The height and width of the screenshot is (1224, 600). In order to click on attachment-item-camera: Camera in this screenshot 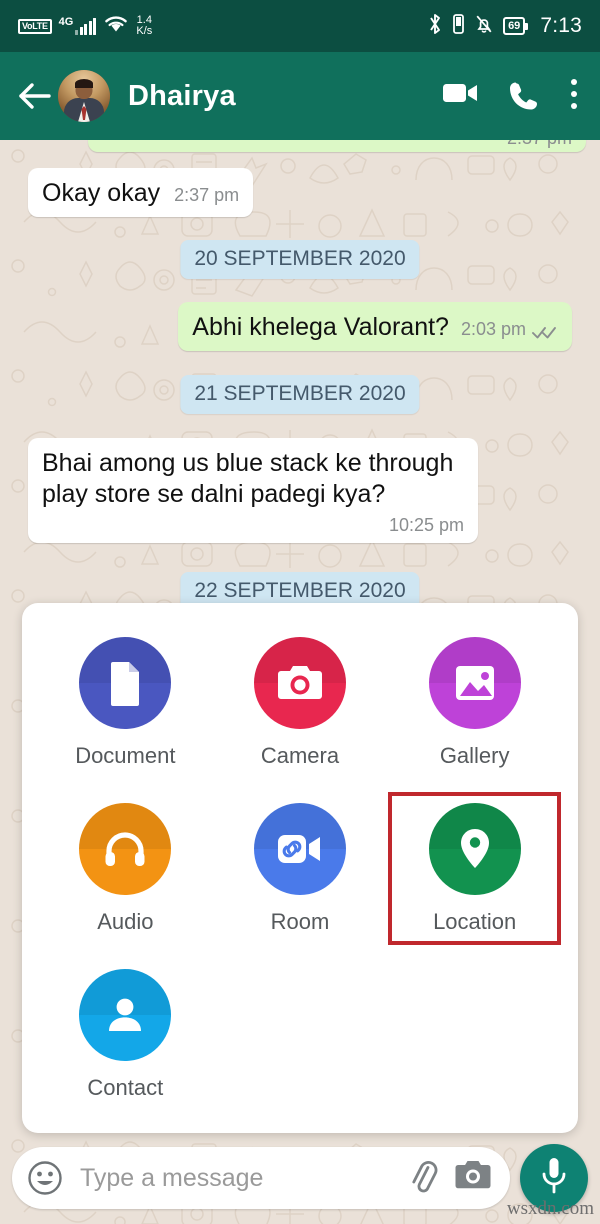, I will do `click(300, 701)`.